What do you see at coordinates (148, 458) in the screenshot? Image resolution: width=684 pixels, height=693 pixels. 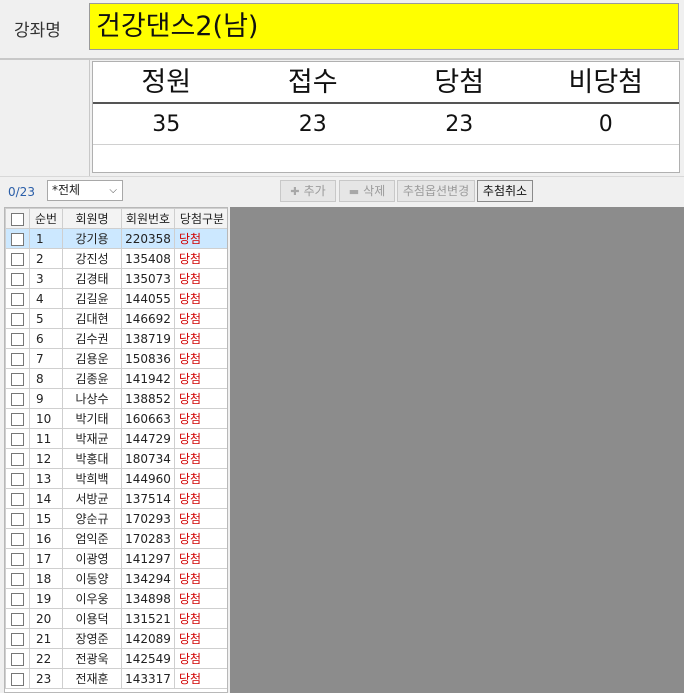 I see `row-member-id: 180734` at bounding box center [148, 458].